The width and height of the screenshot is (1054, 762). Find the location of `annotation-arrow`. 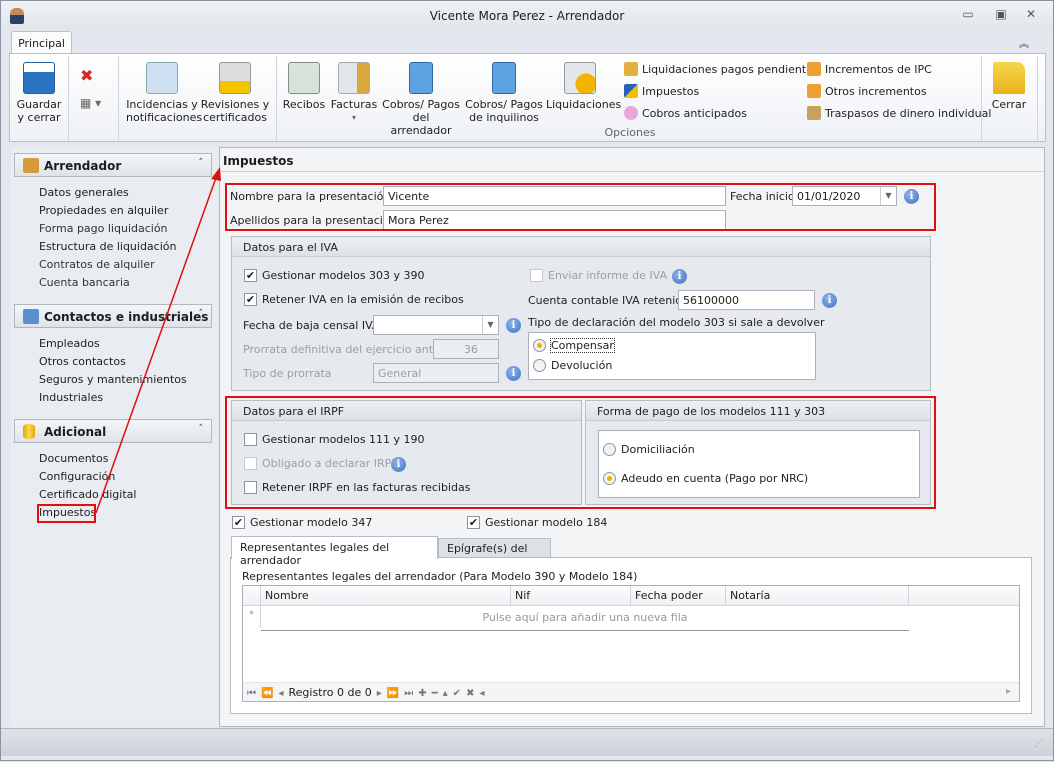

annotation-arrow is located at coordinates (158, 340).